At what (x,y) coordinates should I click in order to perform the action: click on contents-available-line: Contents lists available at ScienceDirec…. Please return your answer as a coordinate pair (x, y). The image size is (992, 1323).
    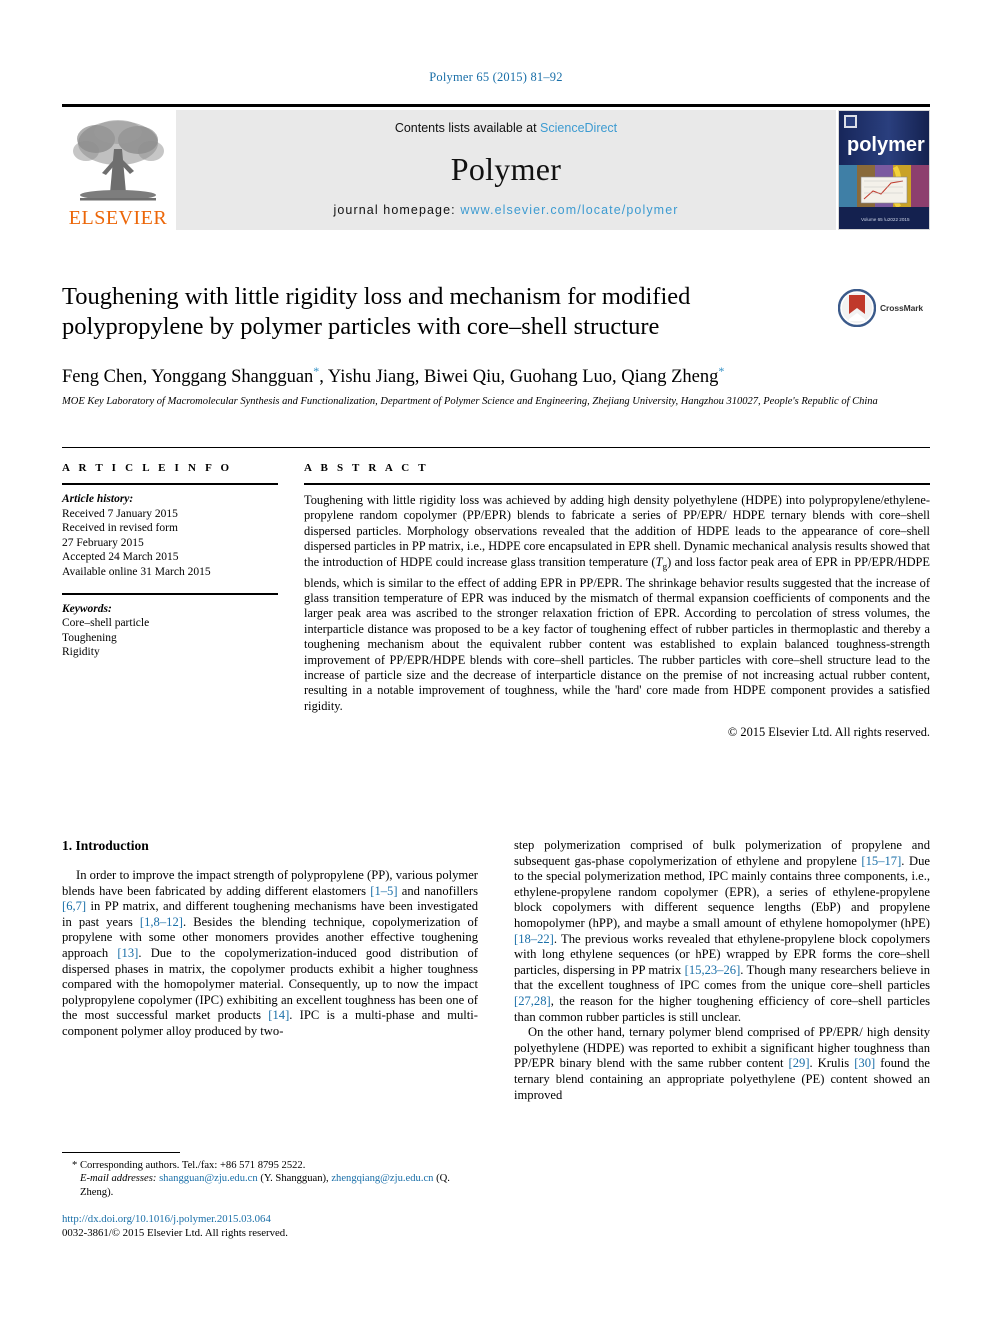
    Looking at the image, I should click on (506, 128).